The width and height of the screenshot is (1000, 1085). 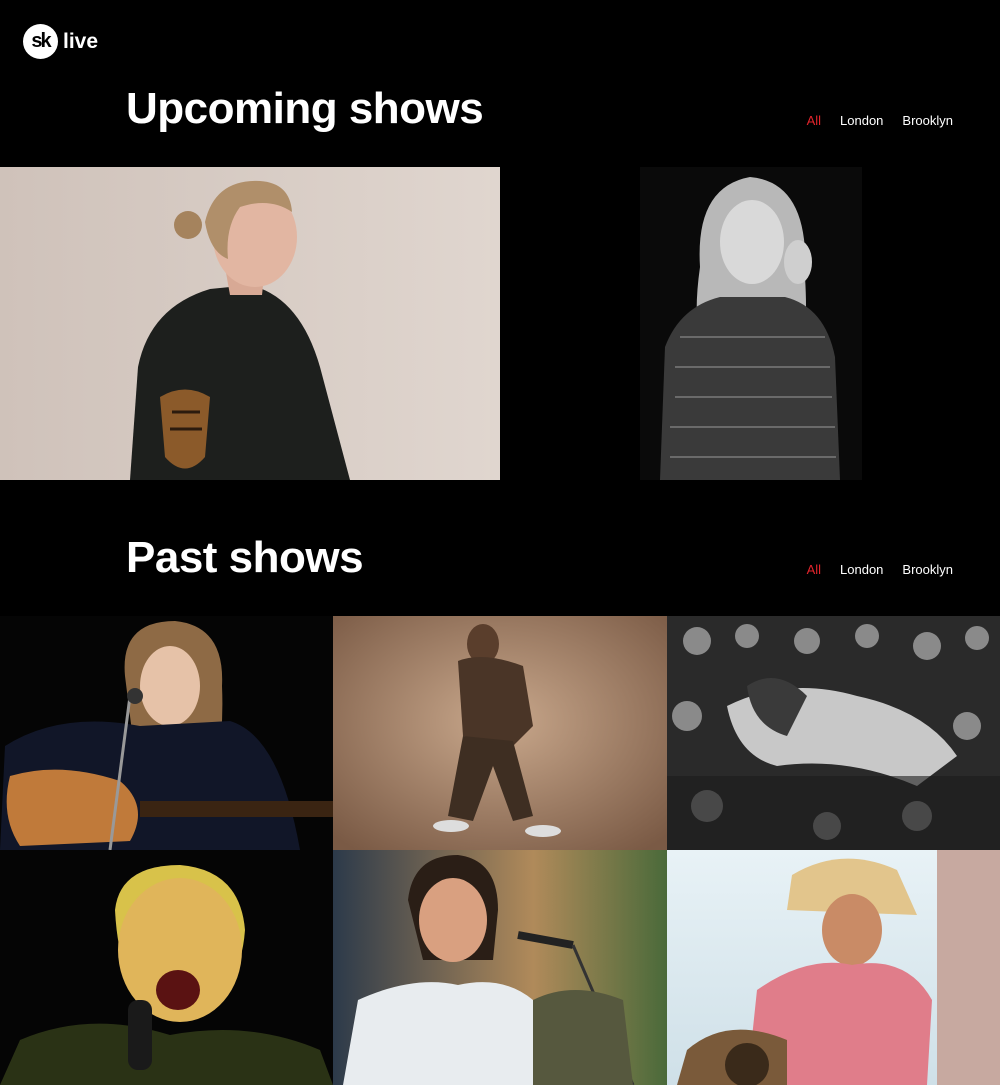 What do you see at coordinates (40, 41) in the screenshot?
I see `logo-mark: sk` at bounding box center [40, 41].